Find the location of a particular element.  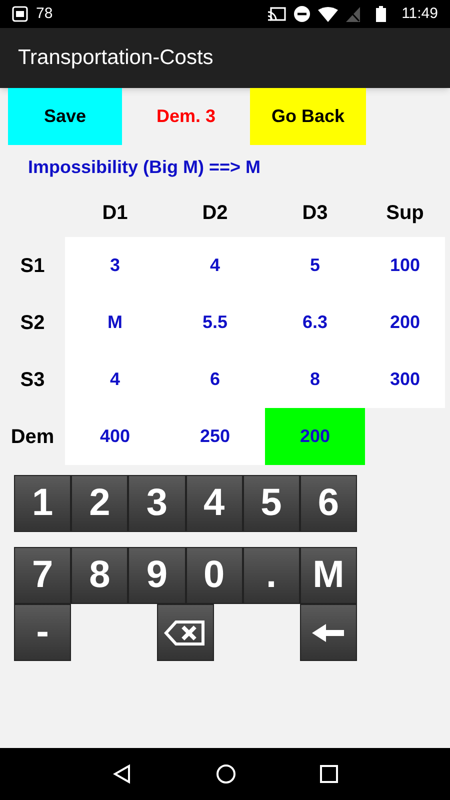

go-back-button: Go Back is located at coordinates (308, 116).